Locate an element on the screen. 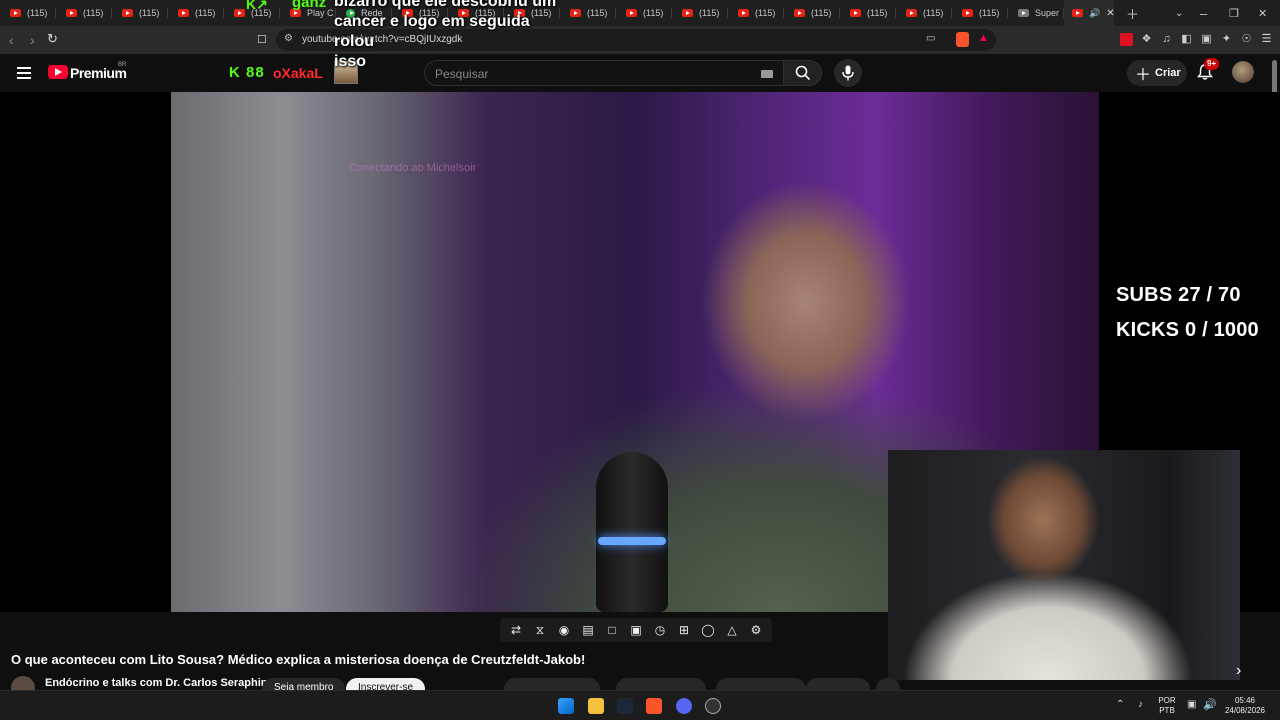  audio-icon: ⧖ is located at coordinates (540, 630).